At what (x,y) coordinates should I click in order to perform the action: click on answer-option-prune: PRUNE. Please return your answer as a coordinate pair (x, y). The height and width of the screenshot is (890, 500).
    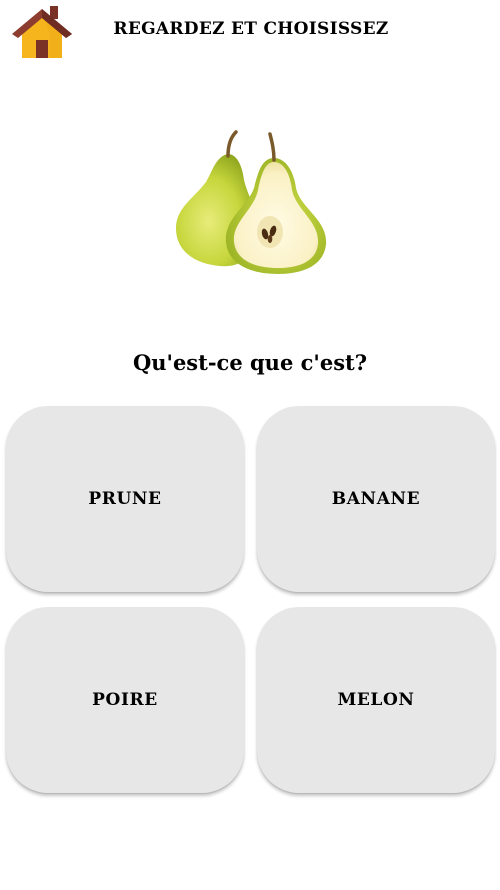
    Looking at the image, I should click on (125, 499).